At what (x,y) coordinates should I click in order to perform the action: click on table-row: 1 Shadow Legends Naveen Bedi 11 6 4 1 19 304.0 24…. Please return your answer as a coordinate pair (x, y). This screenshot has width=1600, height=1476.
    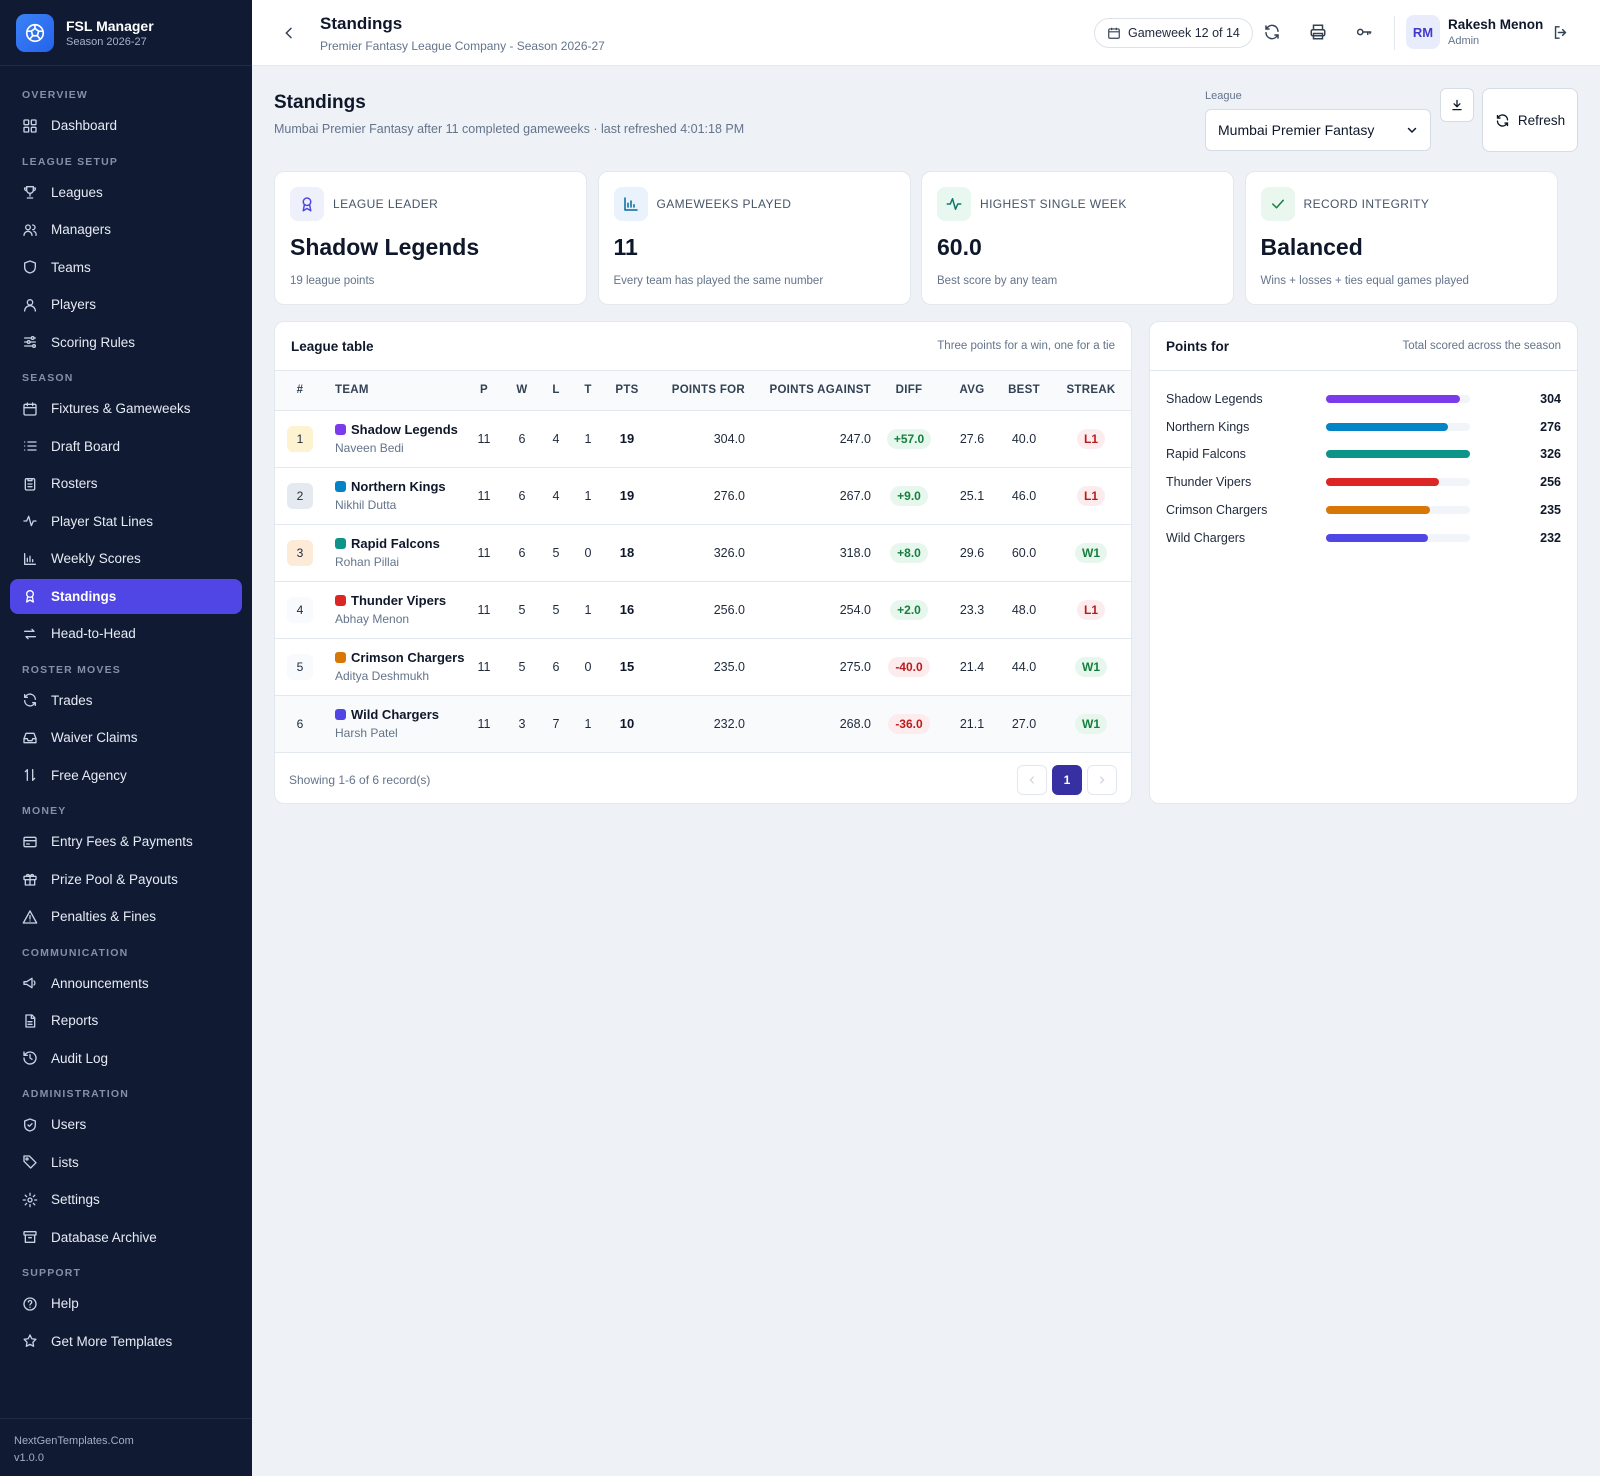
    Looking at the image, I should click on (703, 439).